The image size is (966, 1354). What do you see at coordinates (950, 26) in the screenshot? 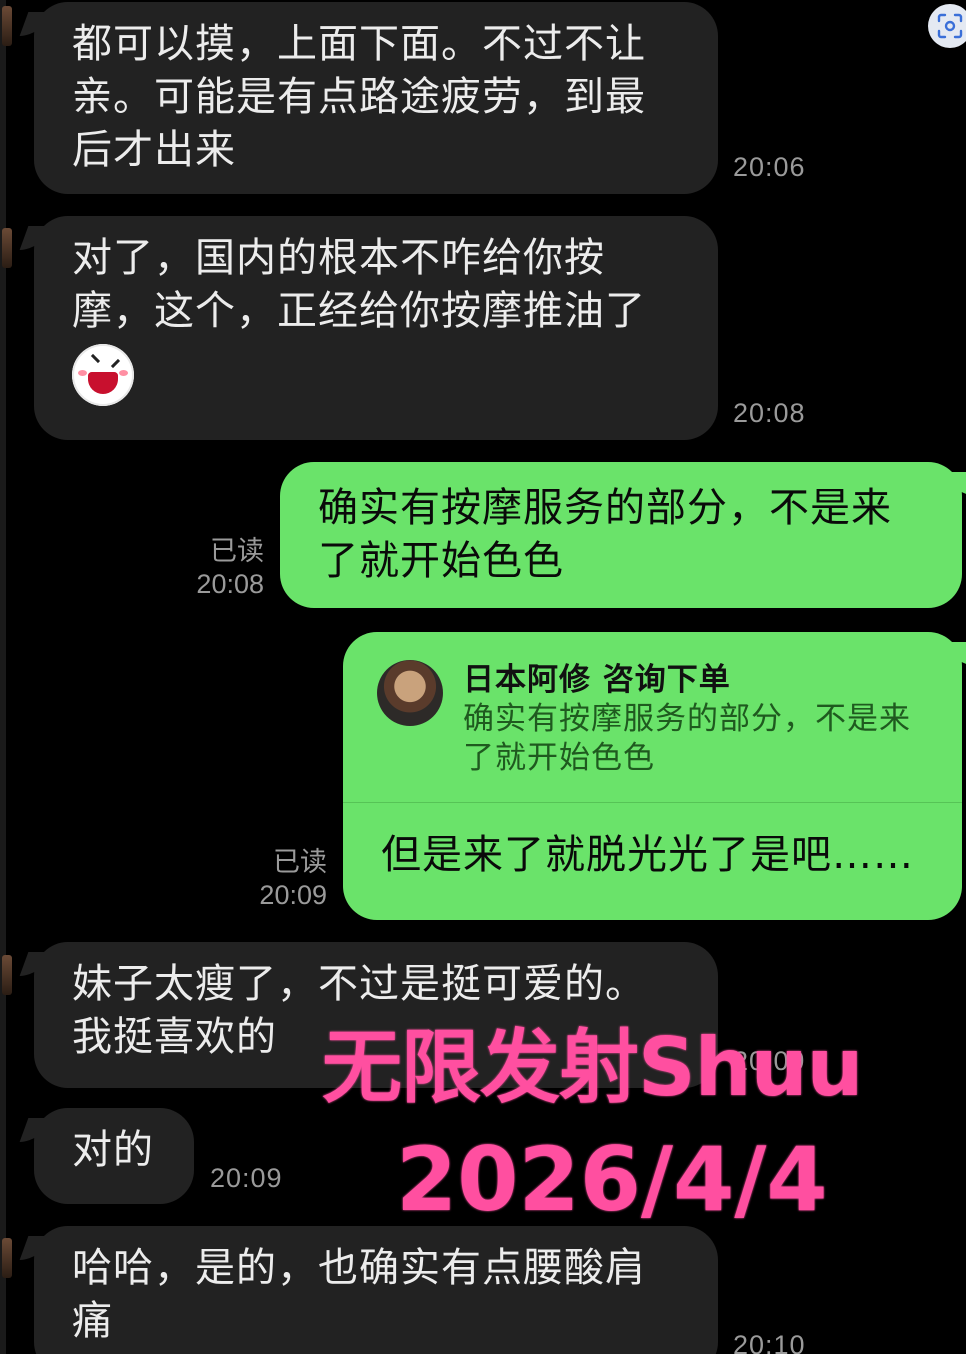
I see `scan-icon-glyph` at bounding box center [950, 26].